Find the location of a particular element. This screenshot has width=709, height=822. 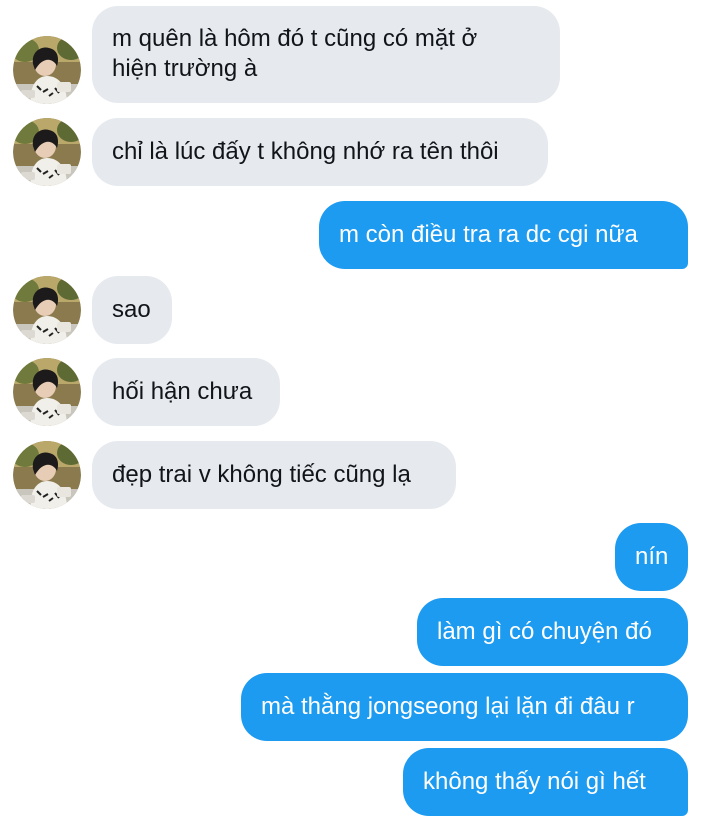

incoming-message-bubble: hối hận chưa is located at coordinates (186, 392).